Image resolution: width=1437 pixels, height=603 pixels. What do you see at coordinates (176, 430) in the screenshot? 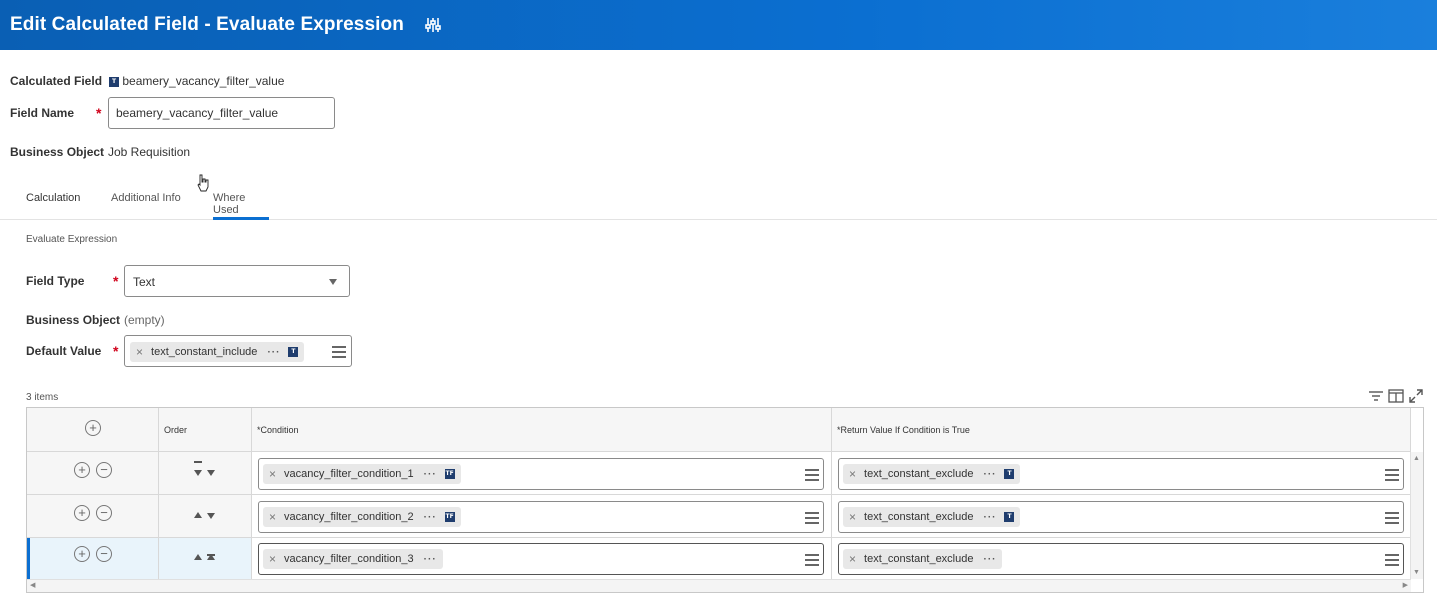
I see `order-header: Order` at bounding box center [176, 430].